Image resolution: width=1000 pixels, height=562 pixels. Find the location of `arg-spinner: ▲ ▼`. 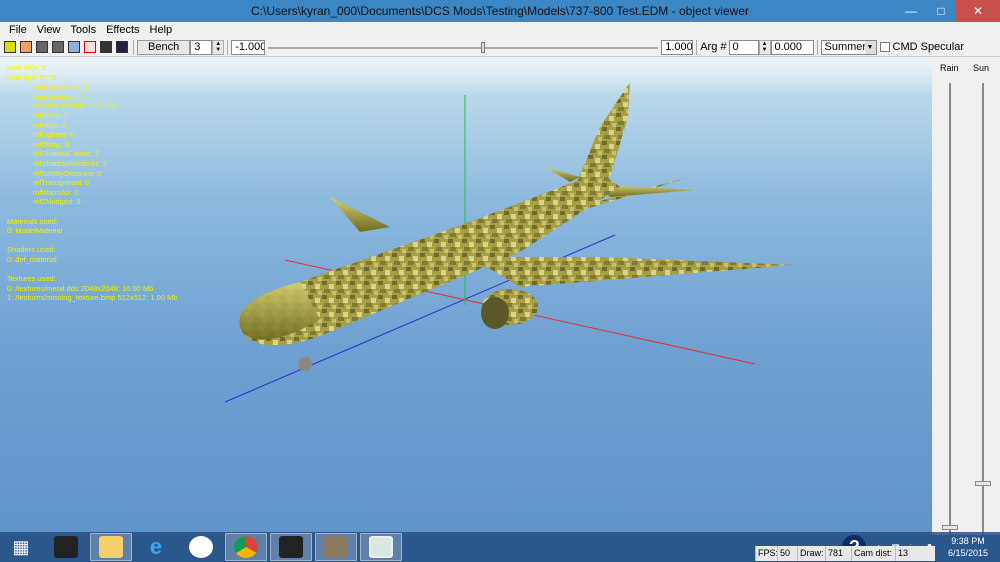

arg-spinner: ▲ ▼ is located at coordinates (764, 47).